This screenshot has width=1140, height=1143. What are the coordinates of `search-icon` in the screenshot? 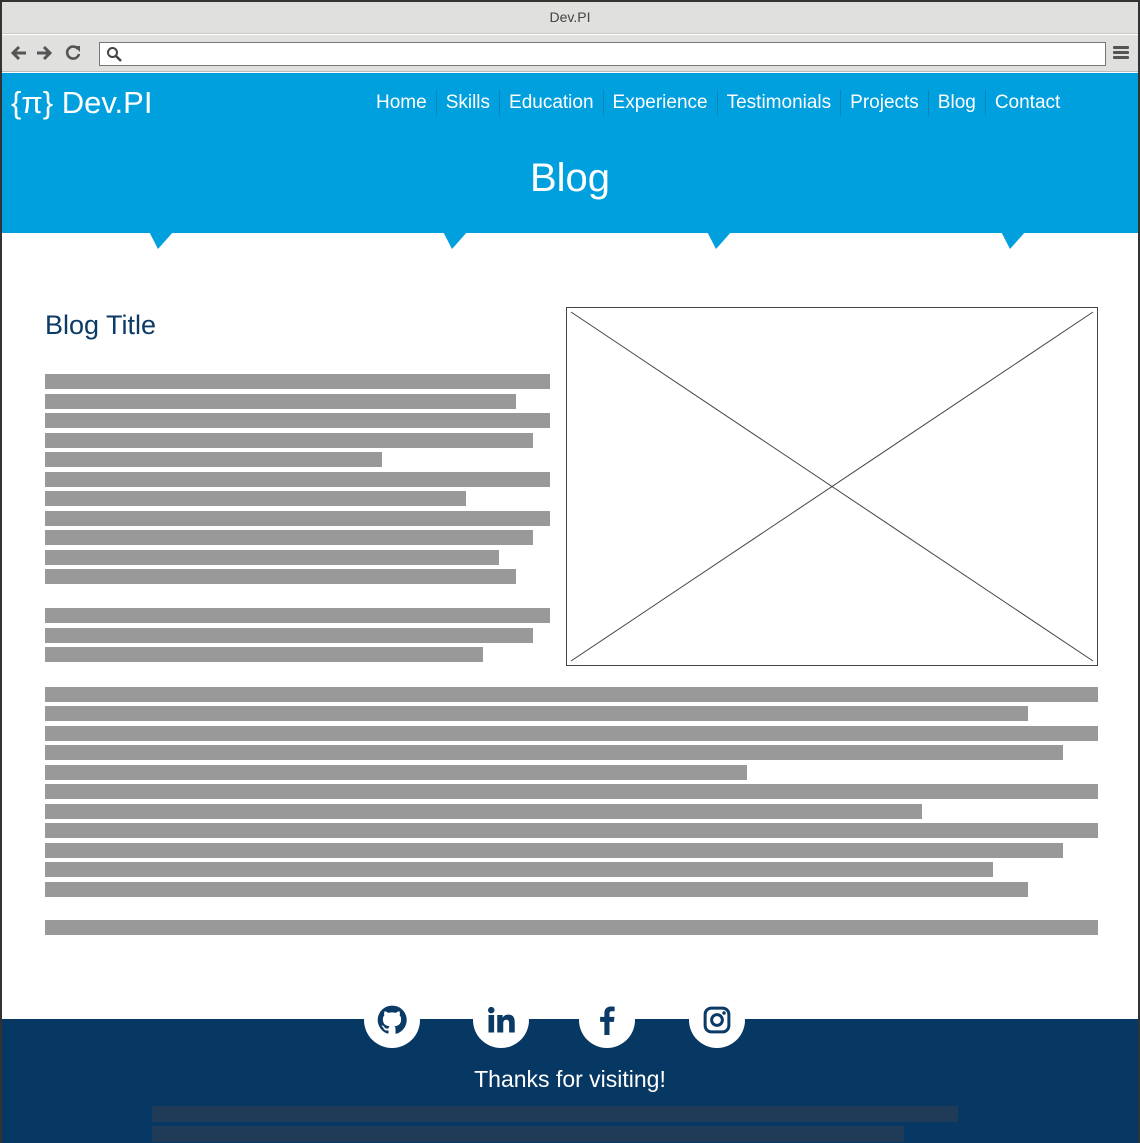 It's located at (114, 56).